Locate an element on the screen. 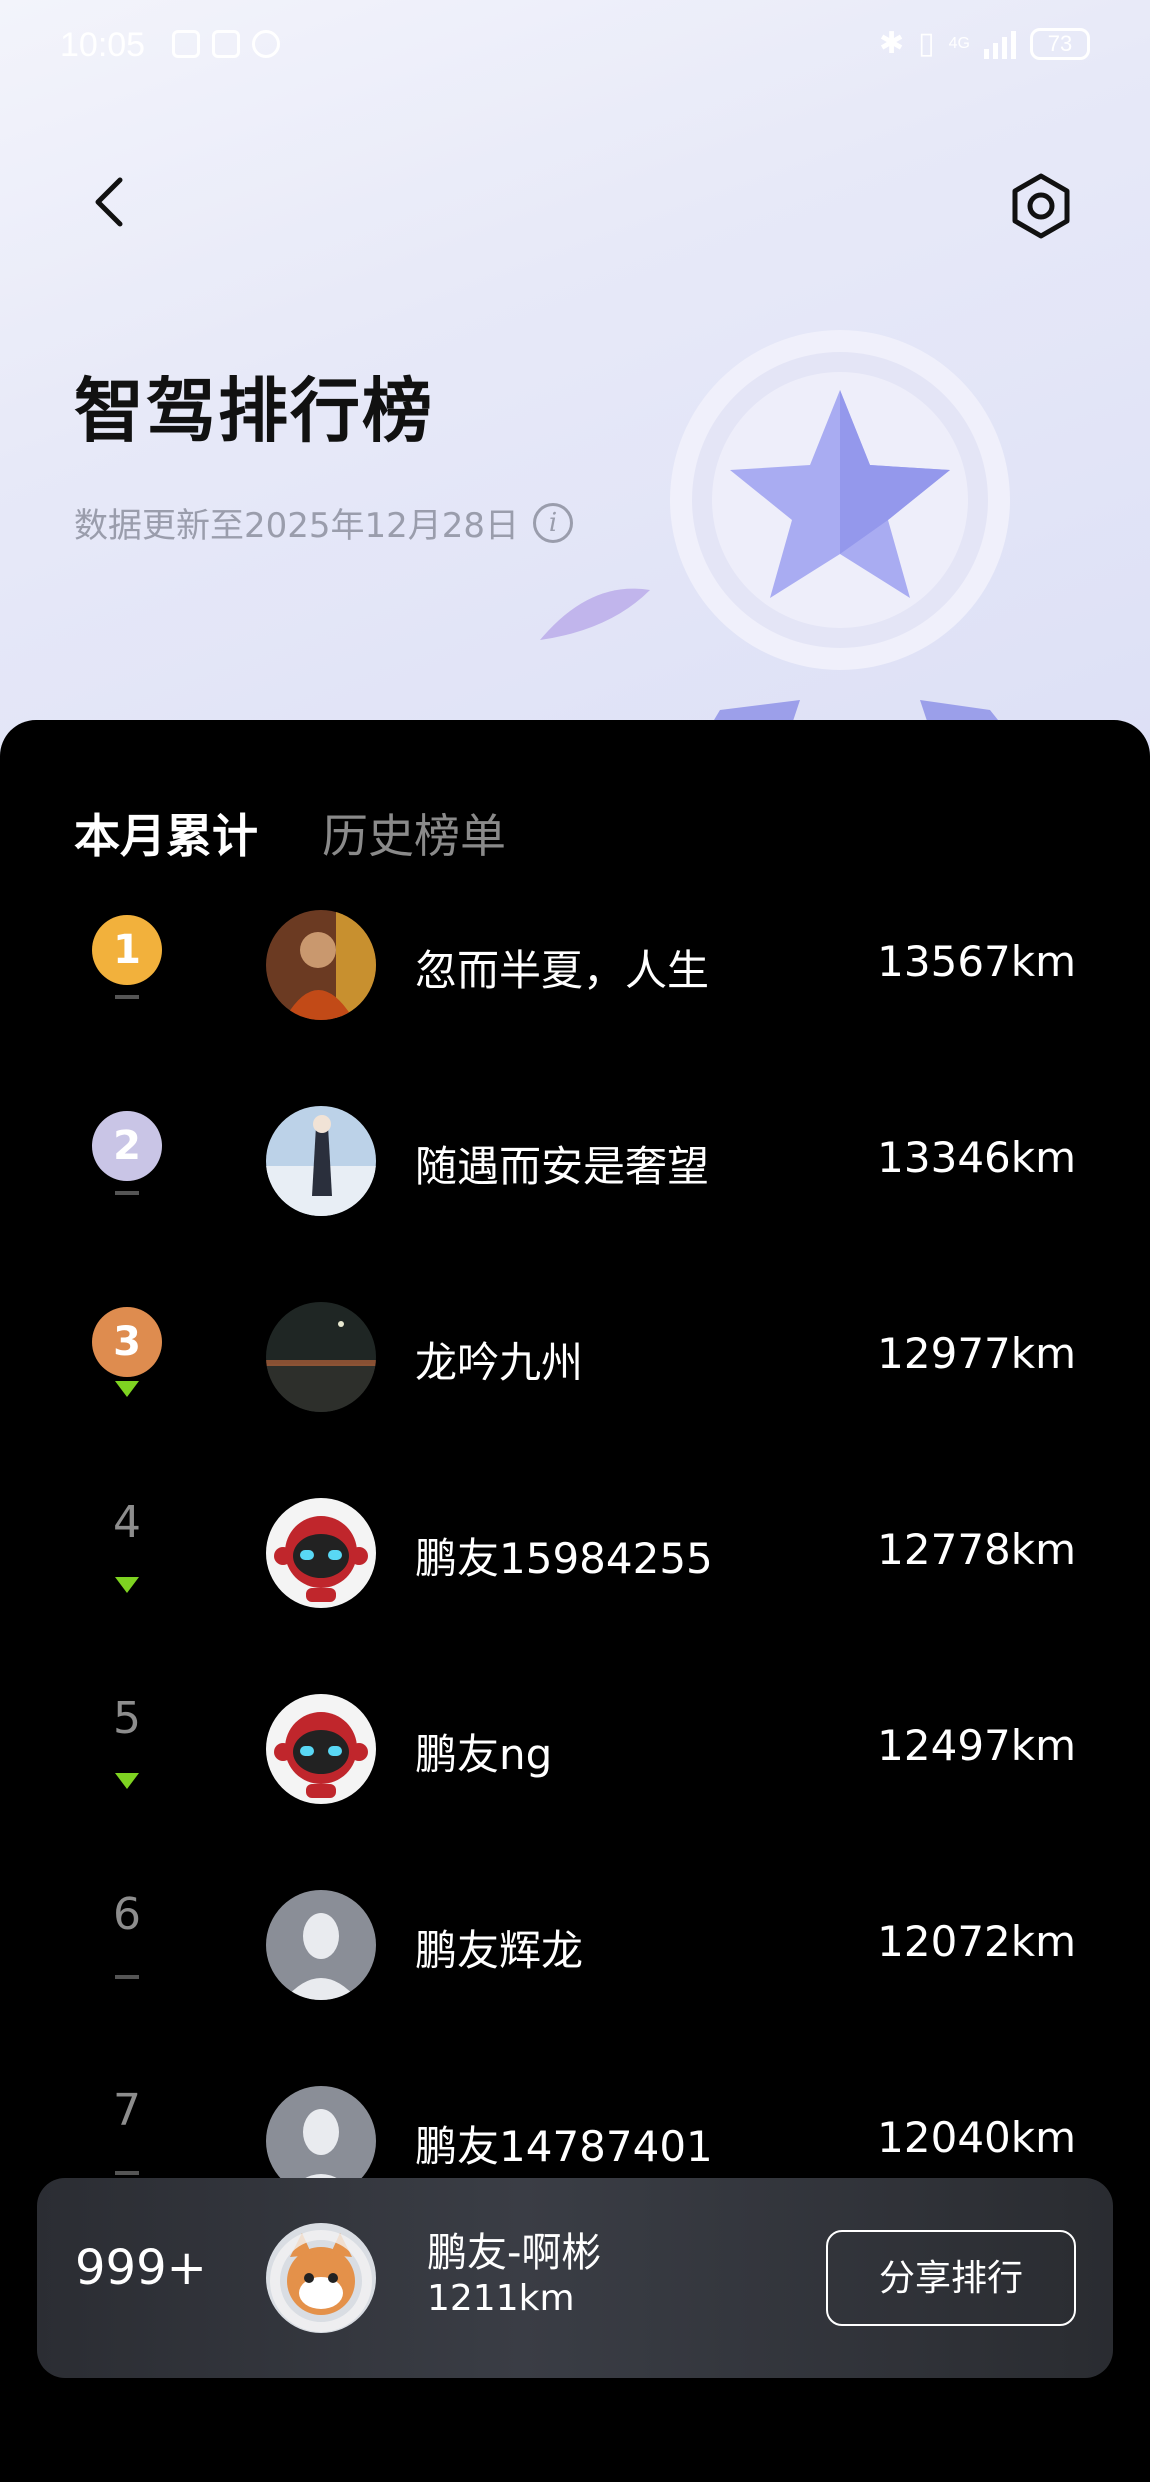 Image resolution: width=1150 pixels, height=2482 pixels. bluetooth-icon: ✱ is located at coordinates (892, 43).